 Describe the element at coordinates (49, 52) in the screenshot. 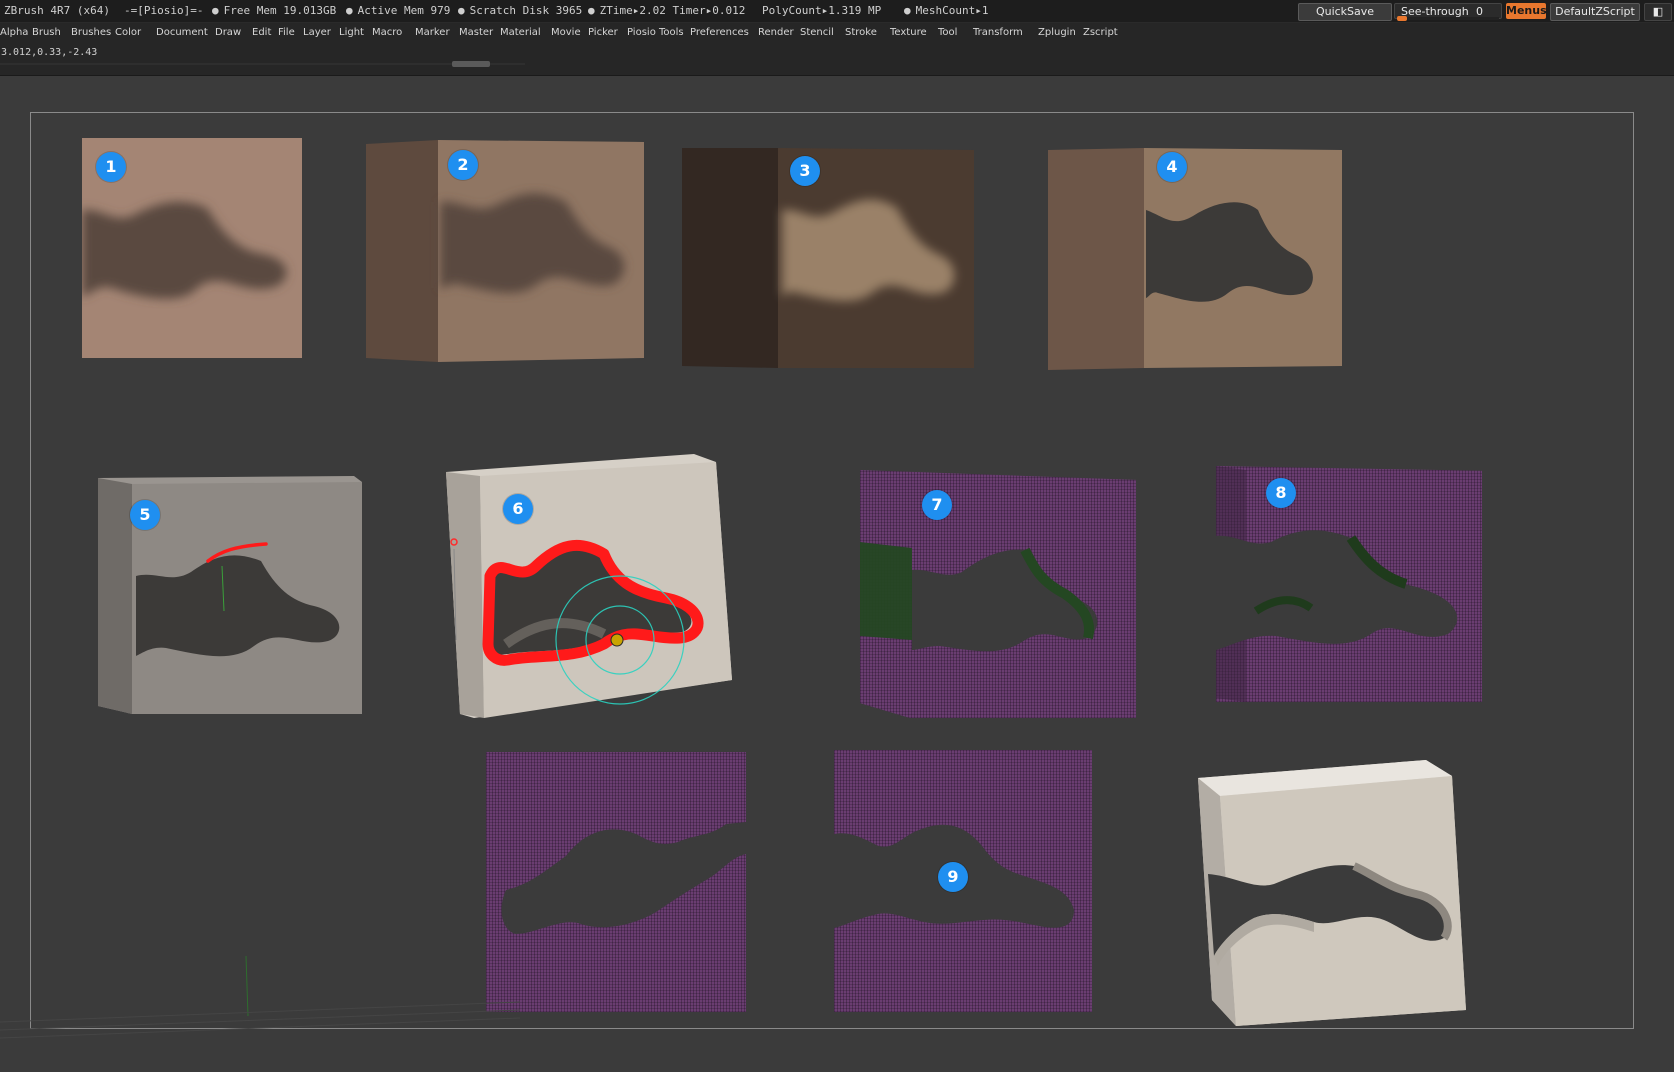

I see `coordinates-readout: 3.012,0.33,-2.43` at that location.